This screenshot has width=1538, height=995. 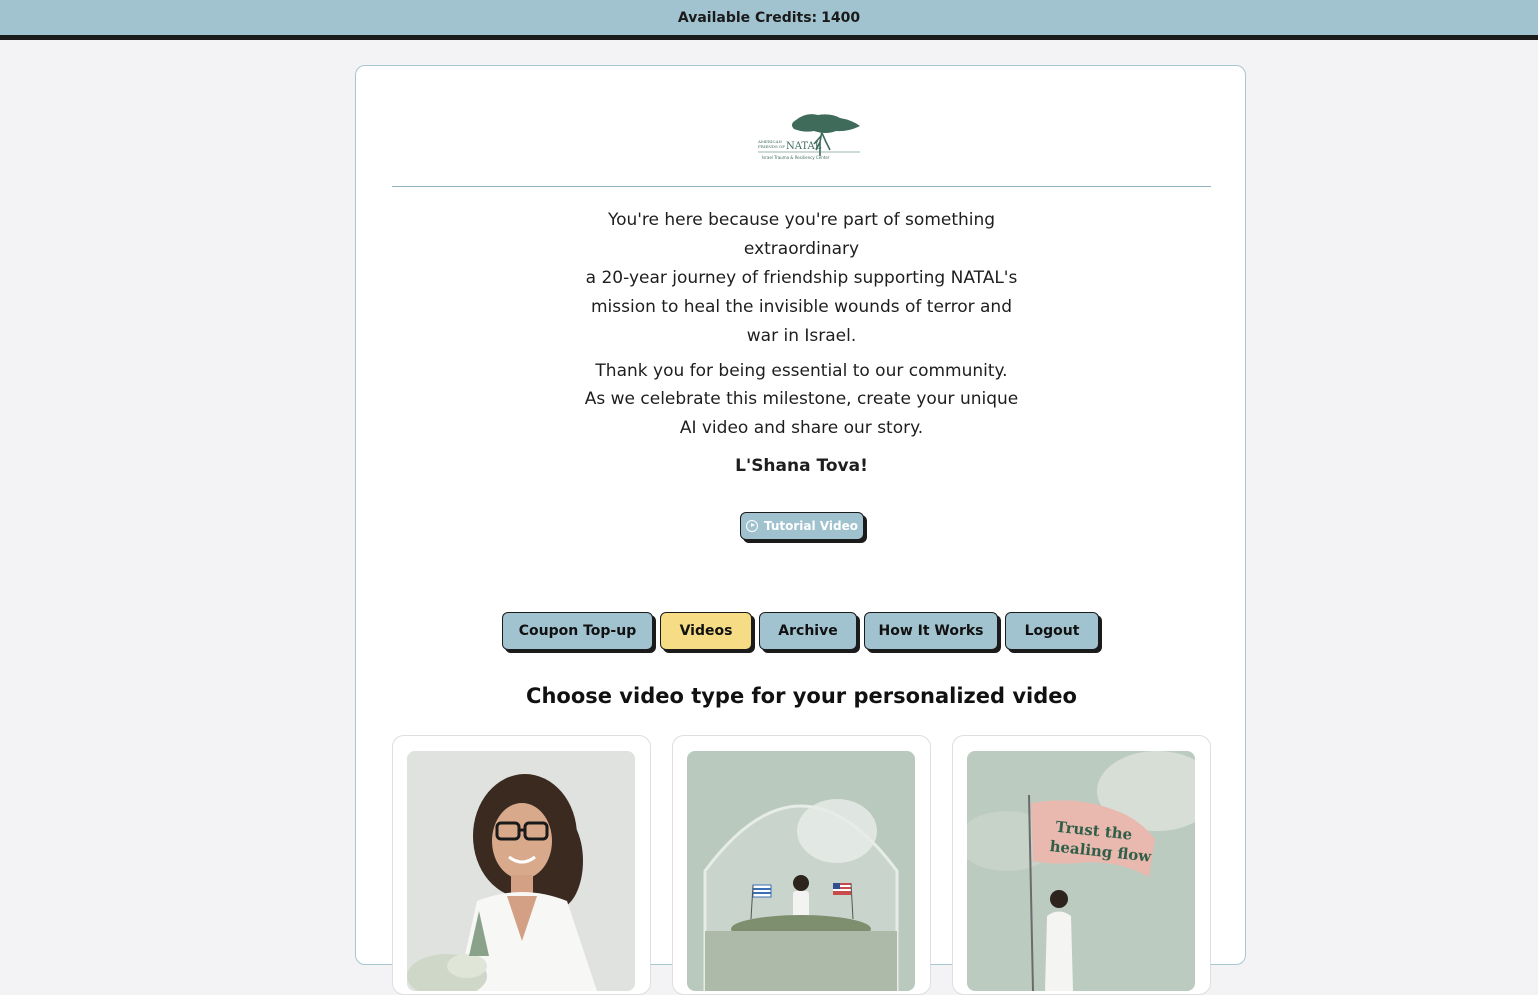 What do you see at coordinates (1052, 631) in the screenshot?
I see `logout-button: Logout` at bounding box center [1052, 631].